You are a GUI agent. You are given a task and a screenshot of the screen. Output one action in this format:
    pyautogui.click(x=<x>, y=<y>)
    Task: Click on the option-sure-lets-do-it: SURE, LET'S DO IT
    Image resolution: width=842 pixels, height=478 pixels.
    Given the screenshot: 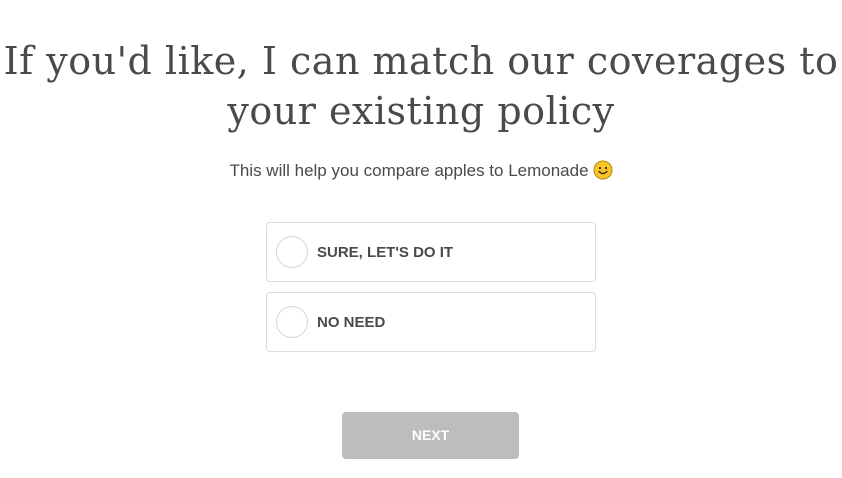 What is the action you would take?
    pyautogui.click(x=431, y=252)
    